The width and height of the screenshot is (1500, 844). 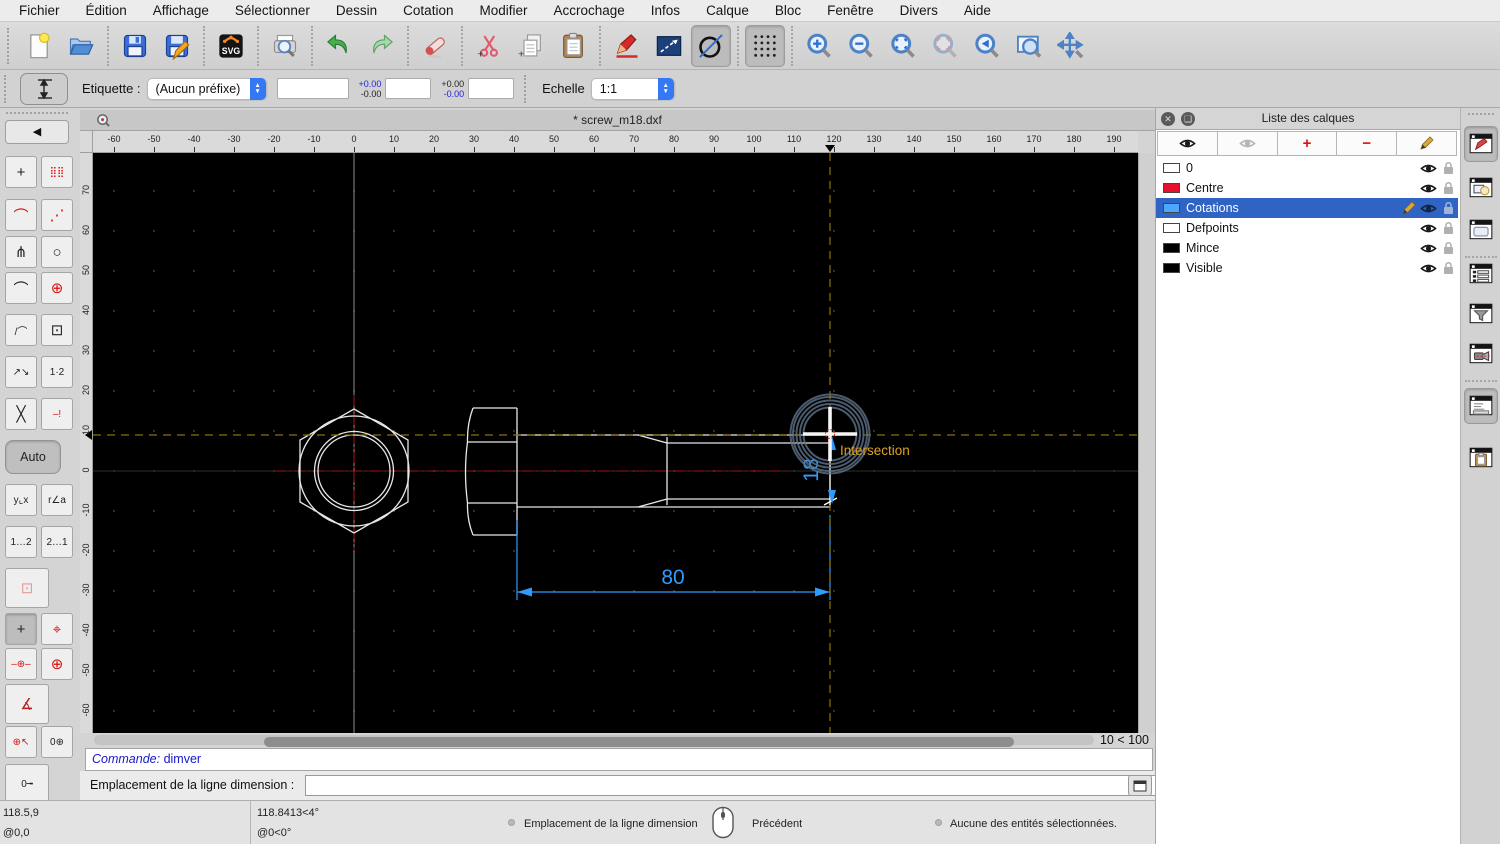 I want to click on prefix-select: (Aucun préfixe) ▲ ▼, so click(x=206, y=88).